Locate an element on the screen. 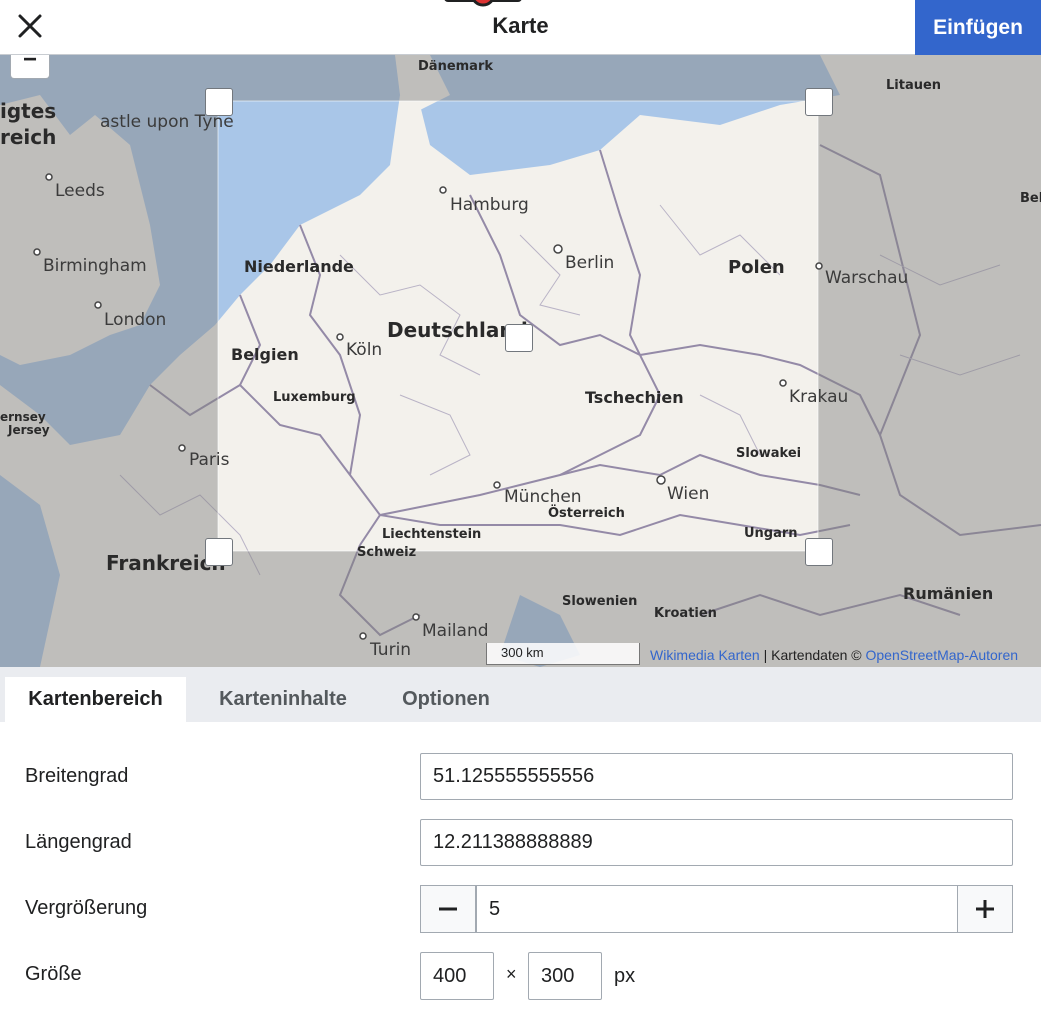 This screenshot has width=1041, height=1024. map-label-vereinigtes-2: reich is located at coordinates (28, 137).